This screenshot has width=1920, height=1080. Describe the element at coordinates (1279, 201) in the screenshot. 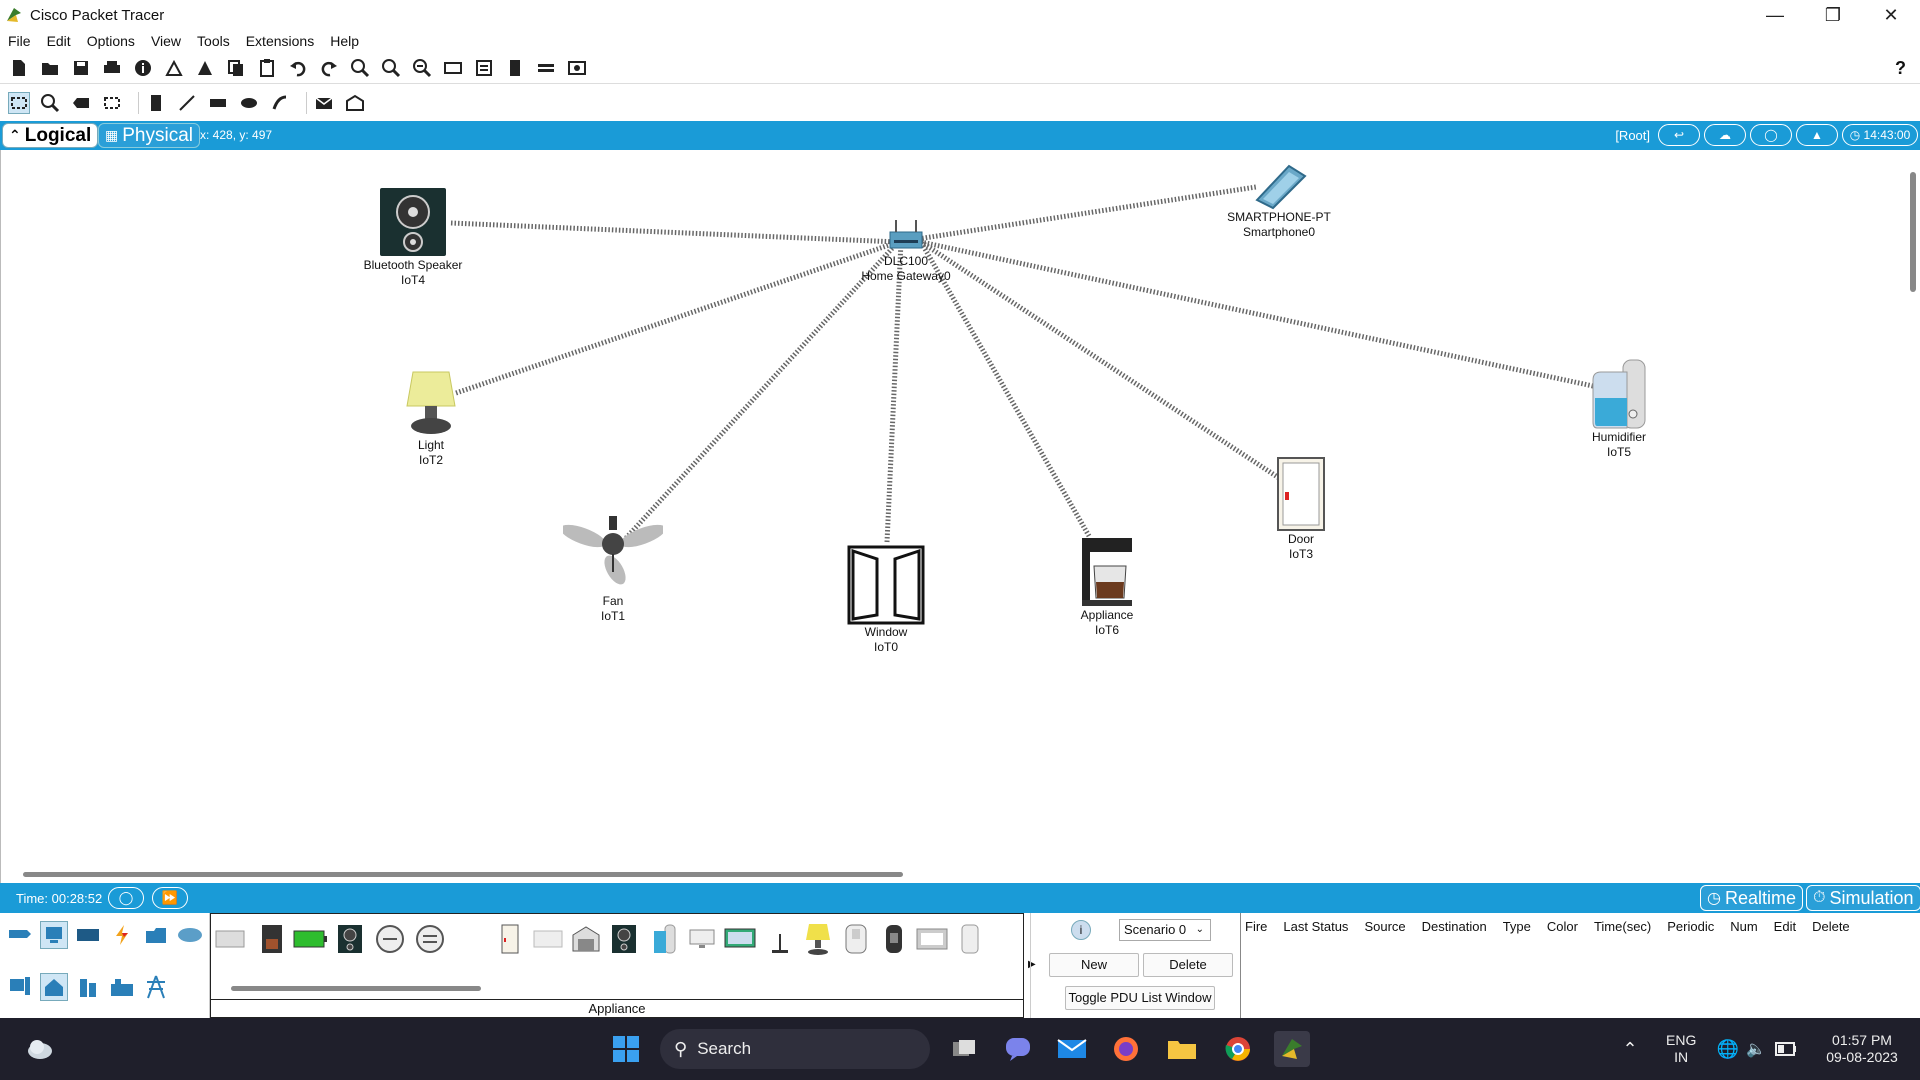

I see `device-smartphone: SMARTPHONE-PT Smartphone0` at that location.